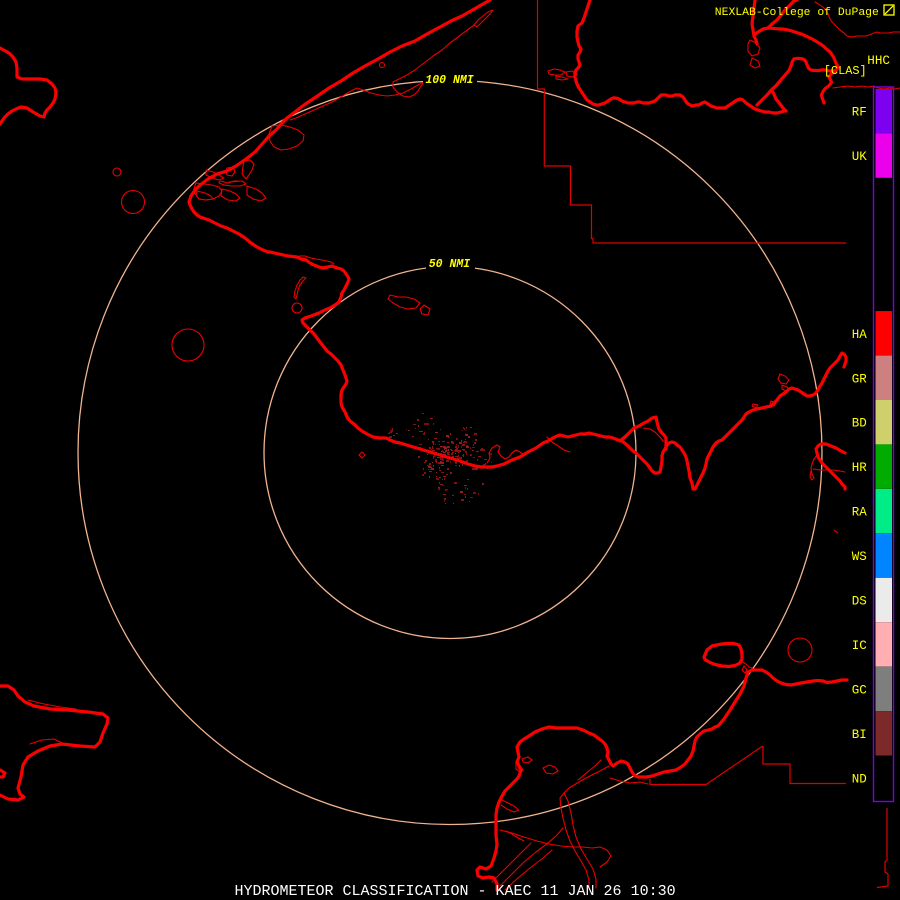 Image resolution: width=900 pixels, height=900 pixels. Describe the element at coordinates (859, 735) in the screenshot. I see `svg-text: BI` at that location.